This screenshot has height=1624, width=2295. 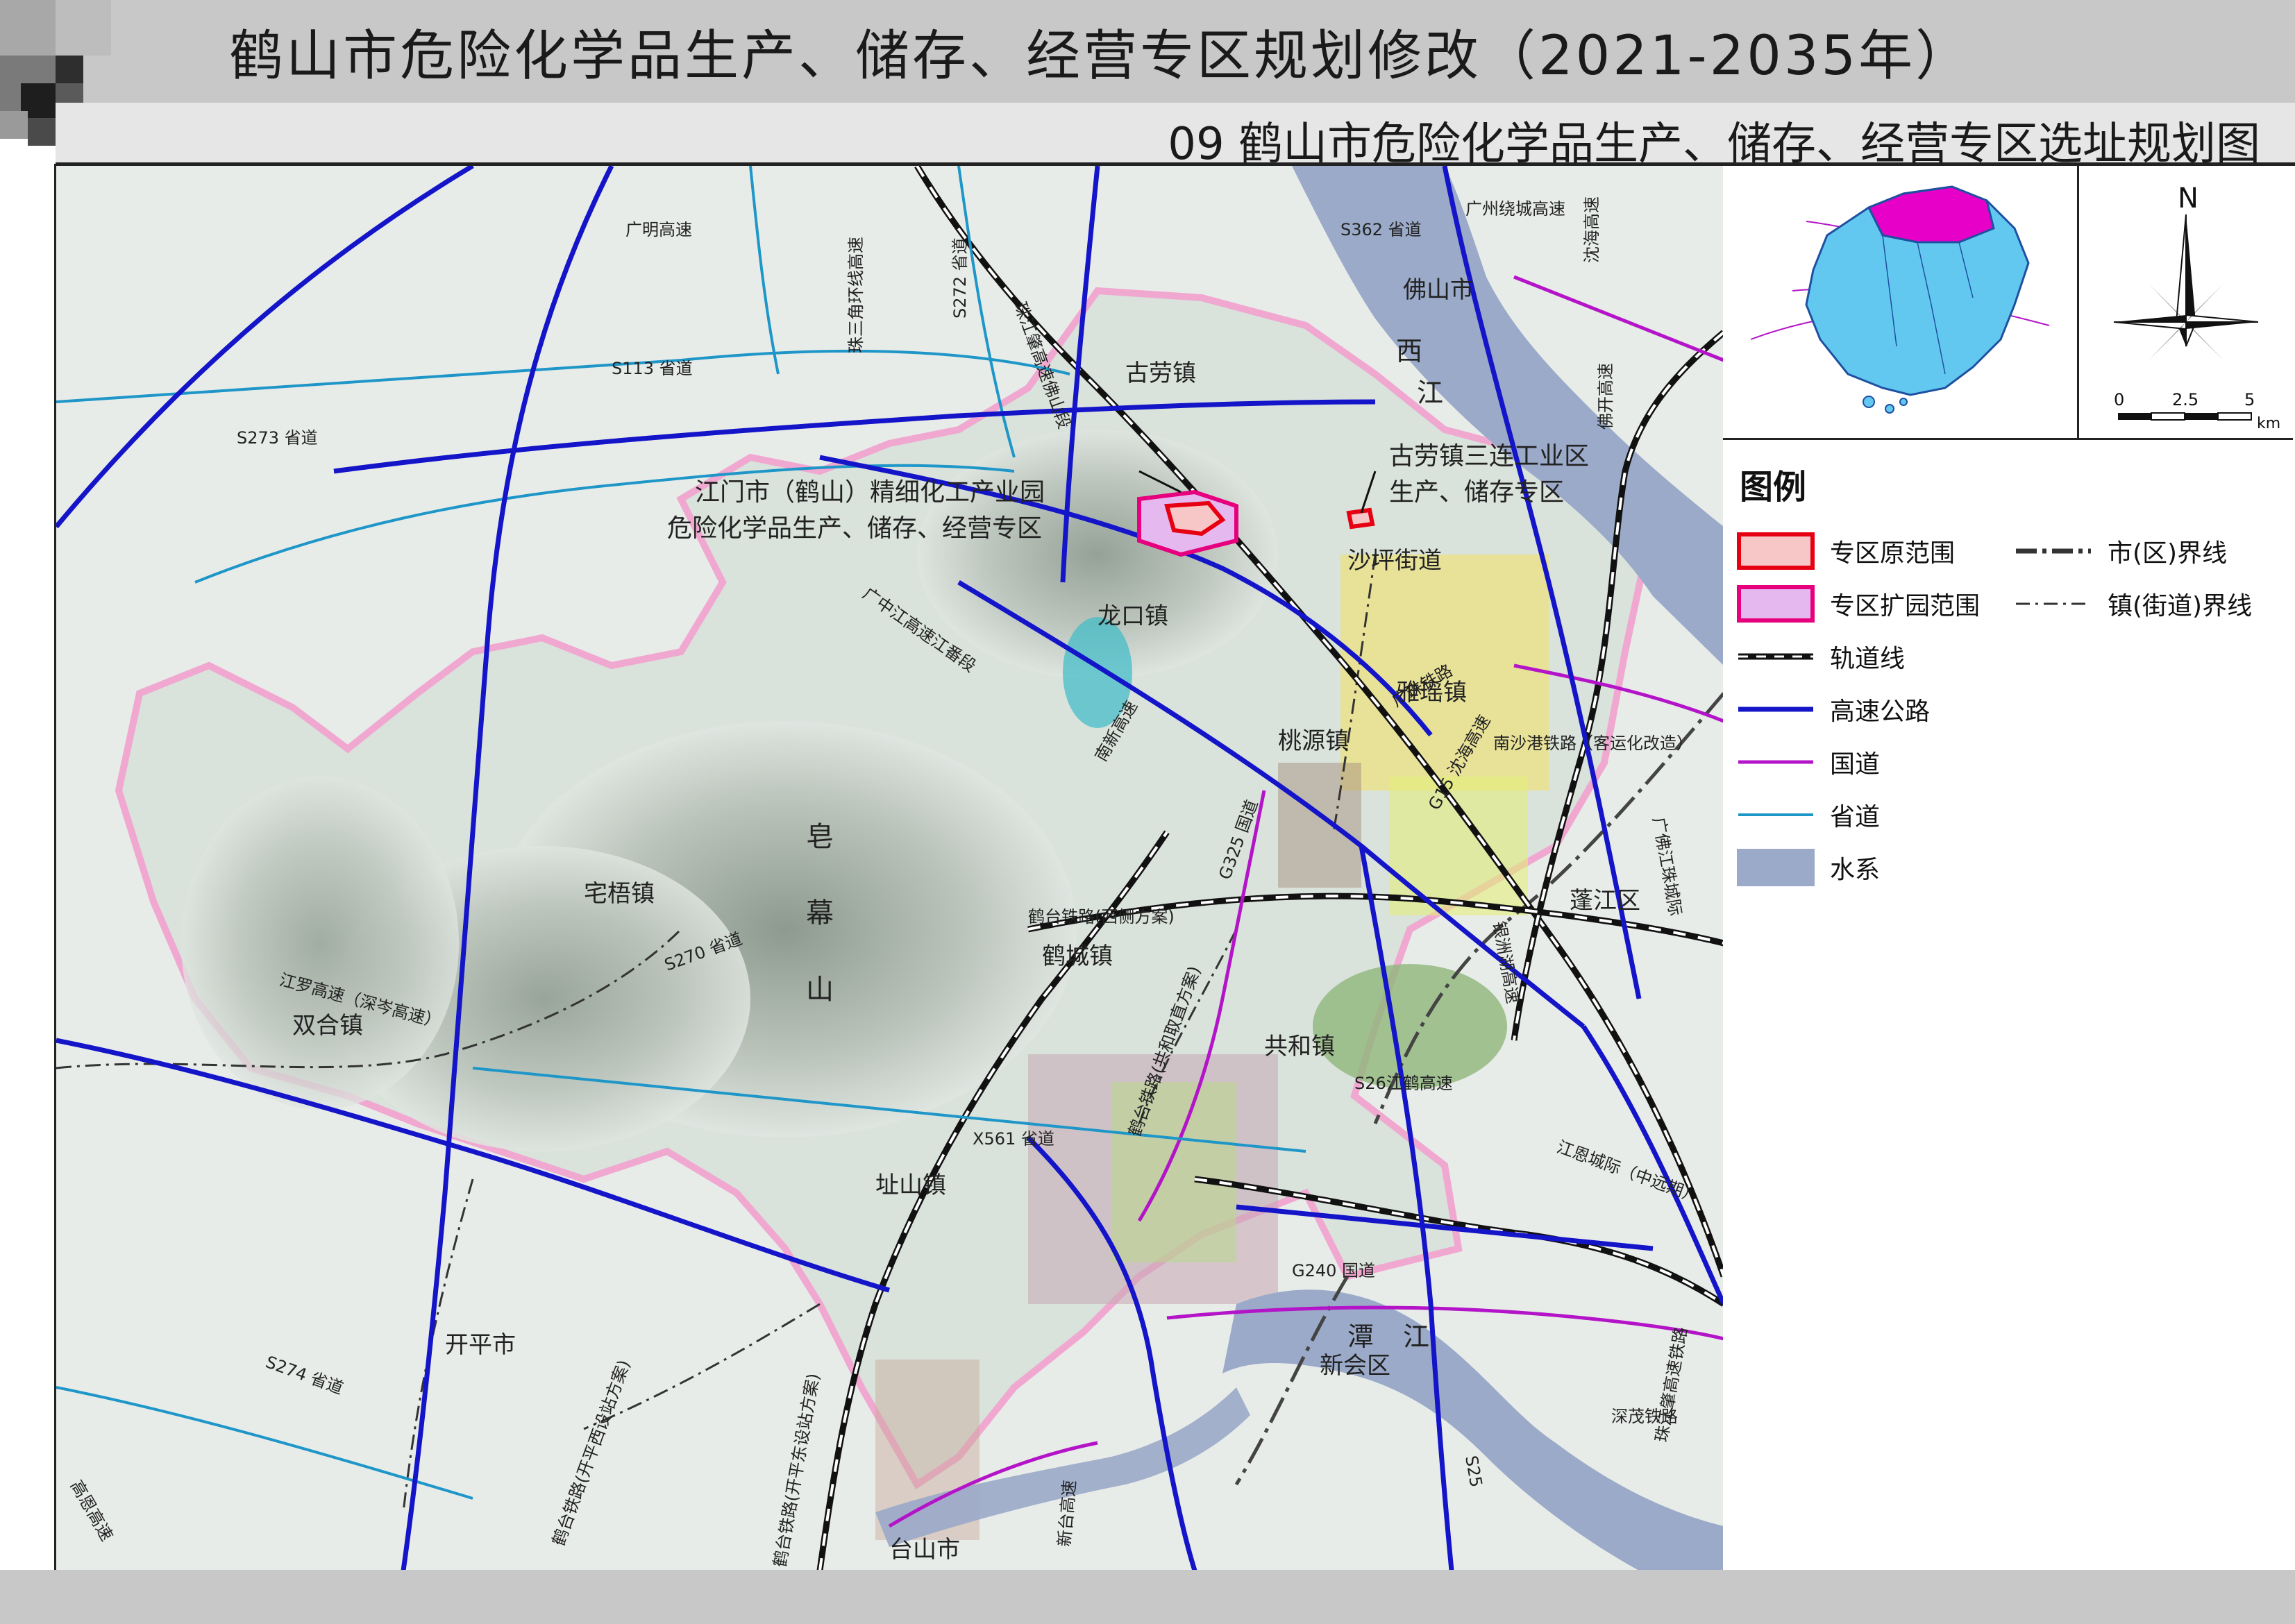 What do you see at coordinates (1900, 299) in the screenshot?
I see `inset-canvas` at bounding box center [1900, 299].